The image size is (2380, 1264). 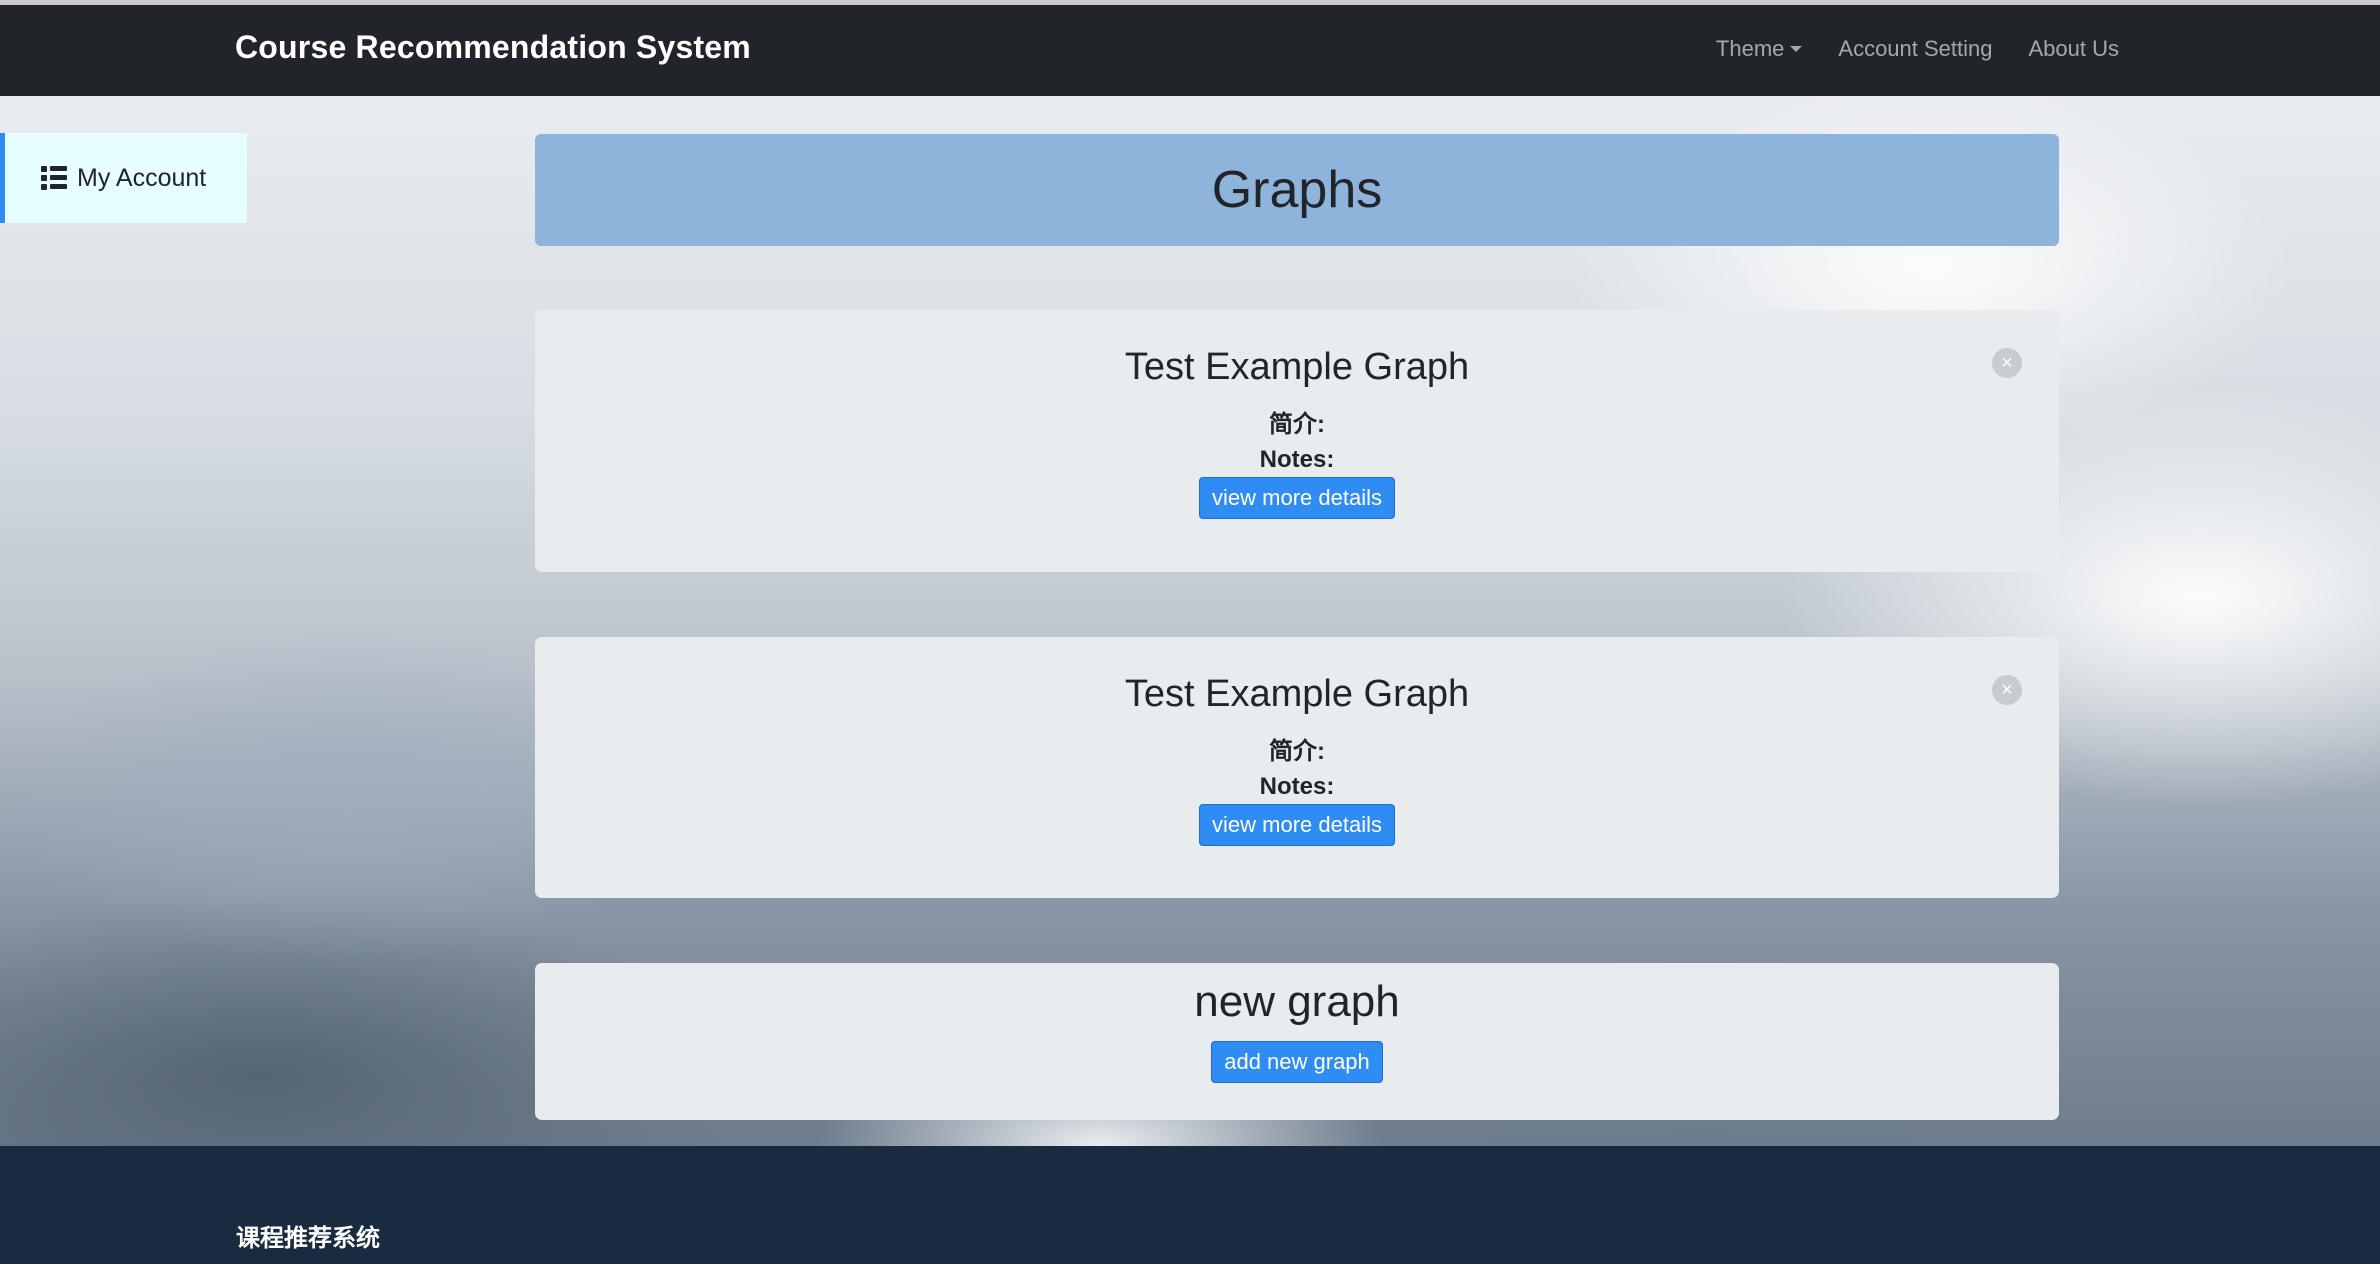 I want to click on page-header: Graphs, so click(x=1297, y=190).